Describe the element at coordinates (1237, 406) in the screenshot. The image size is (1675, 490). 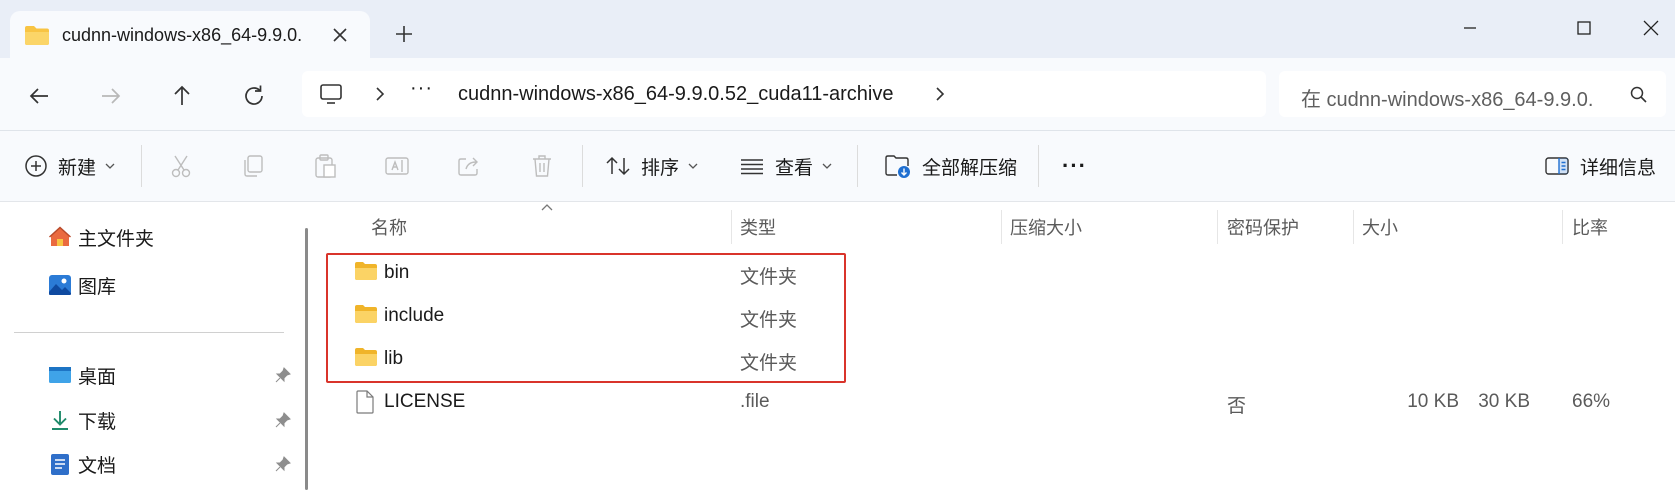
I see `file-password: 否` at that location.